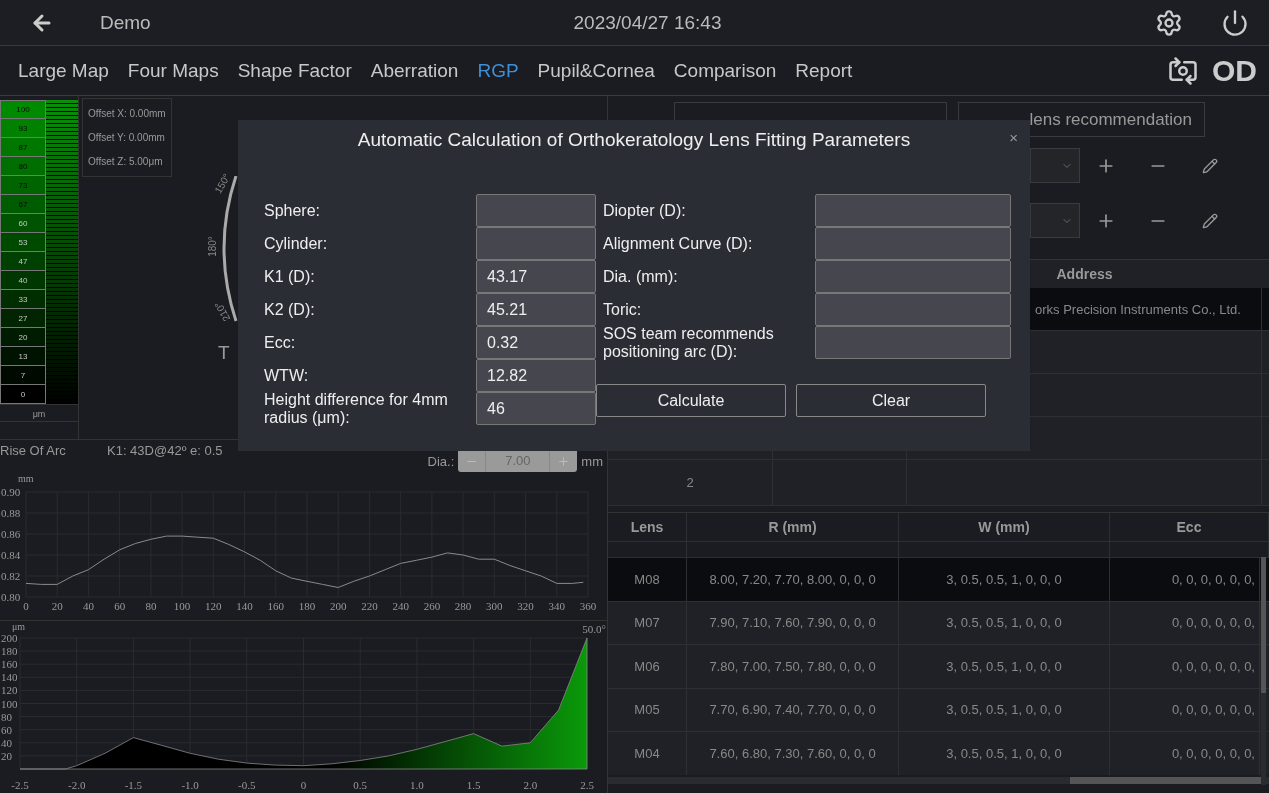  Describe the element at coordinates (23, 356) in the screenshot. I see `scale-cell: 13` at that location.